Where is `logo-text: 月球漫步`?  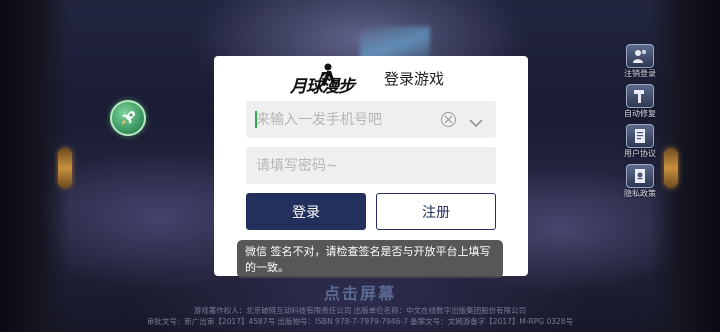 logo-text: 月球漫步 is located at coordinates (322, 87).